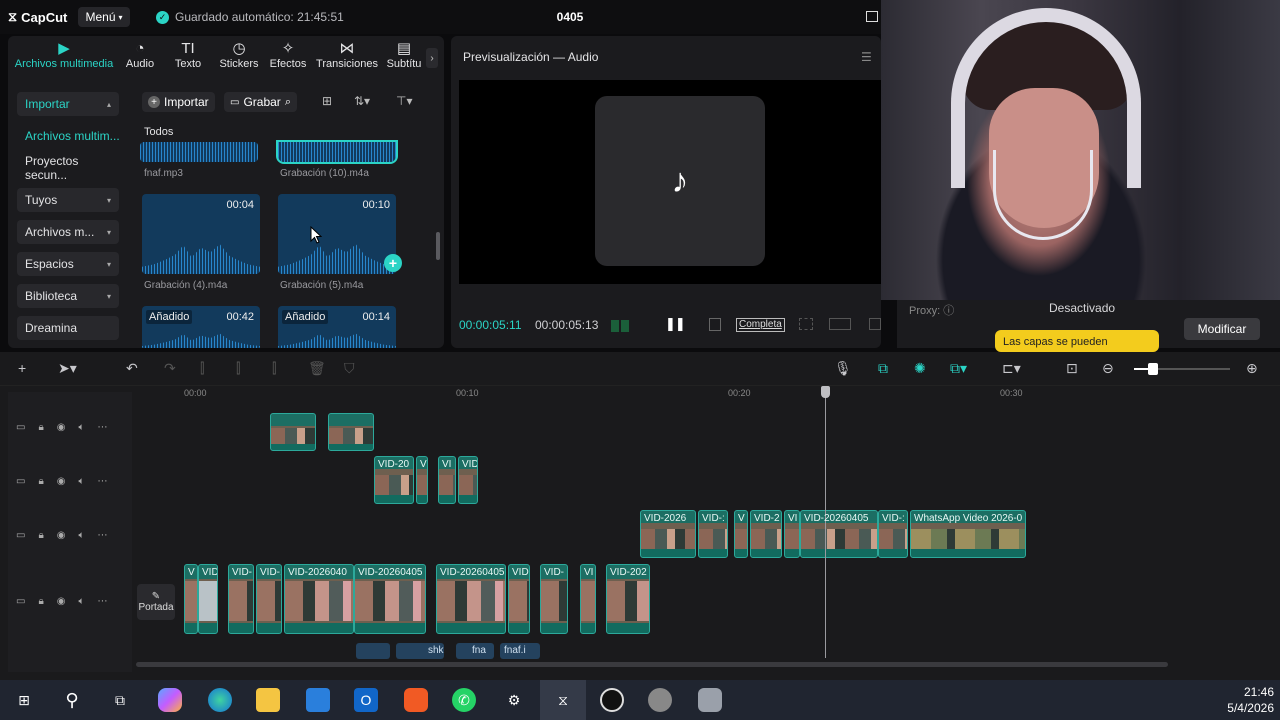  I want to click on audio-clip: fna, so click(475, 651).